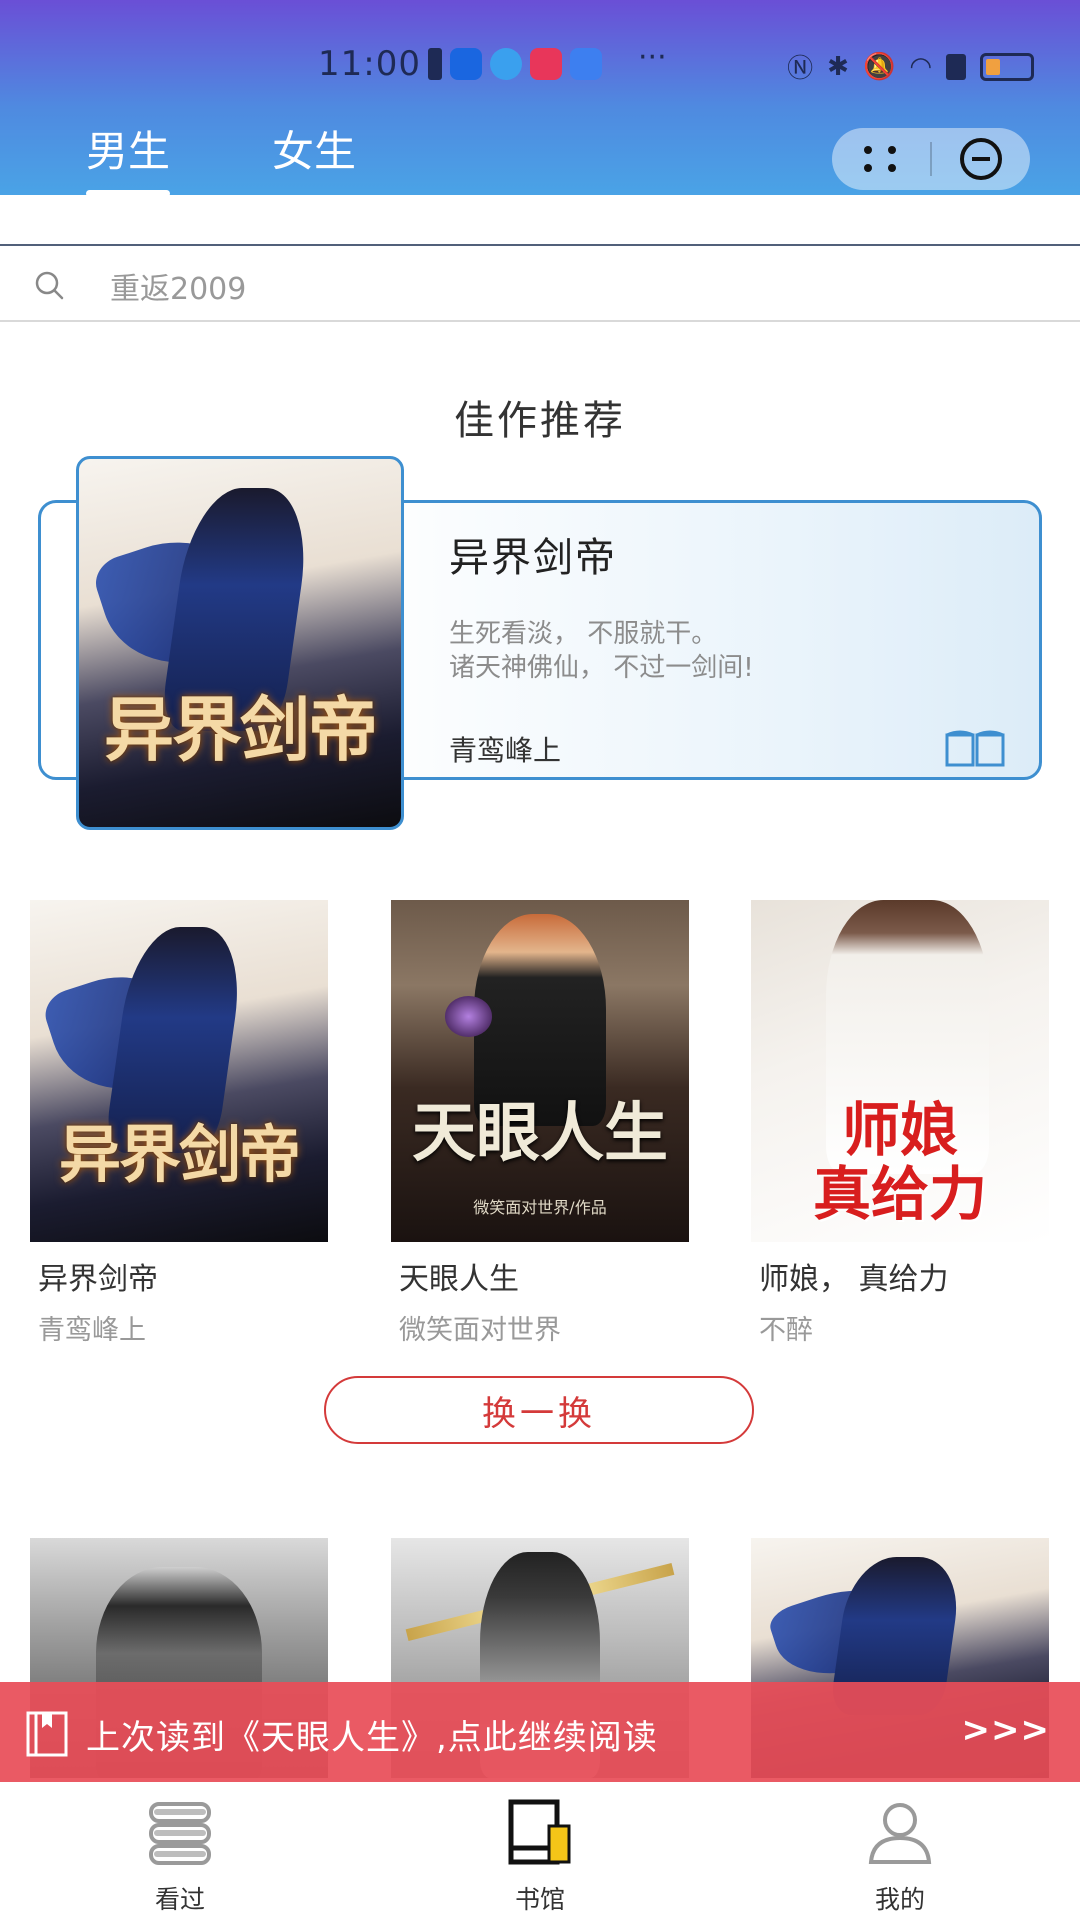 This screenshot has width=1080, height=1920. I want to click on tab-male: 男生, so click(128, 157).